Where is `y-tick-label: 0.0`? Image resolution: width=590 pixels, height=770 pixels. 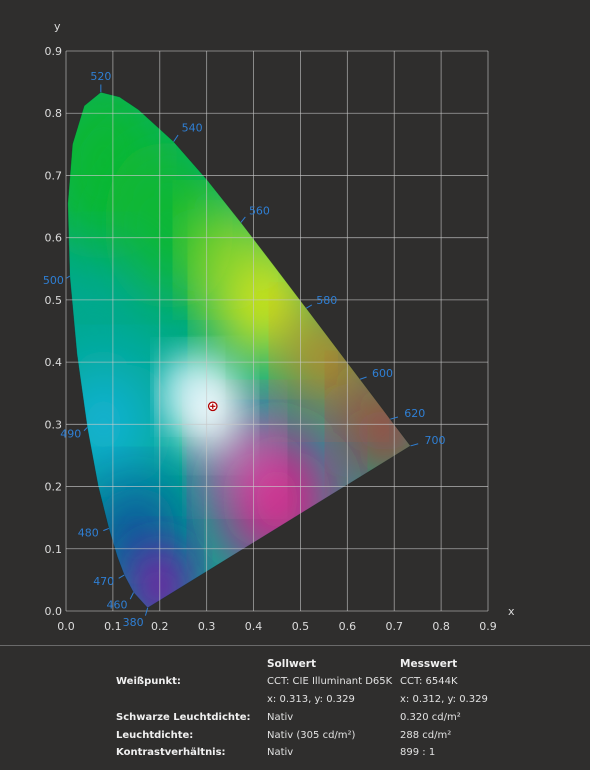 y-tick-label: 0.0 is located at coordinates (54, 611).